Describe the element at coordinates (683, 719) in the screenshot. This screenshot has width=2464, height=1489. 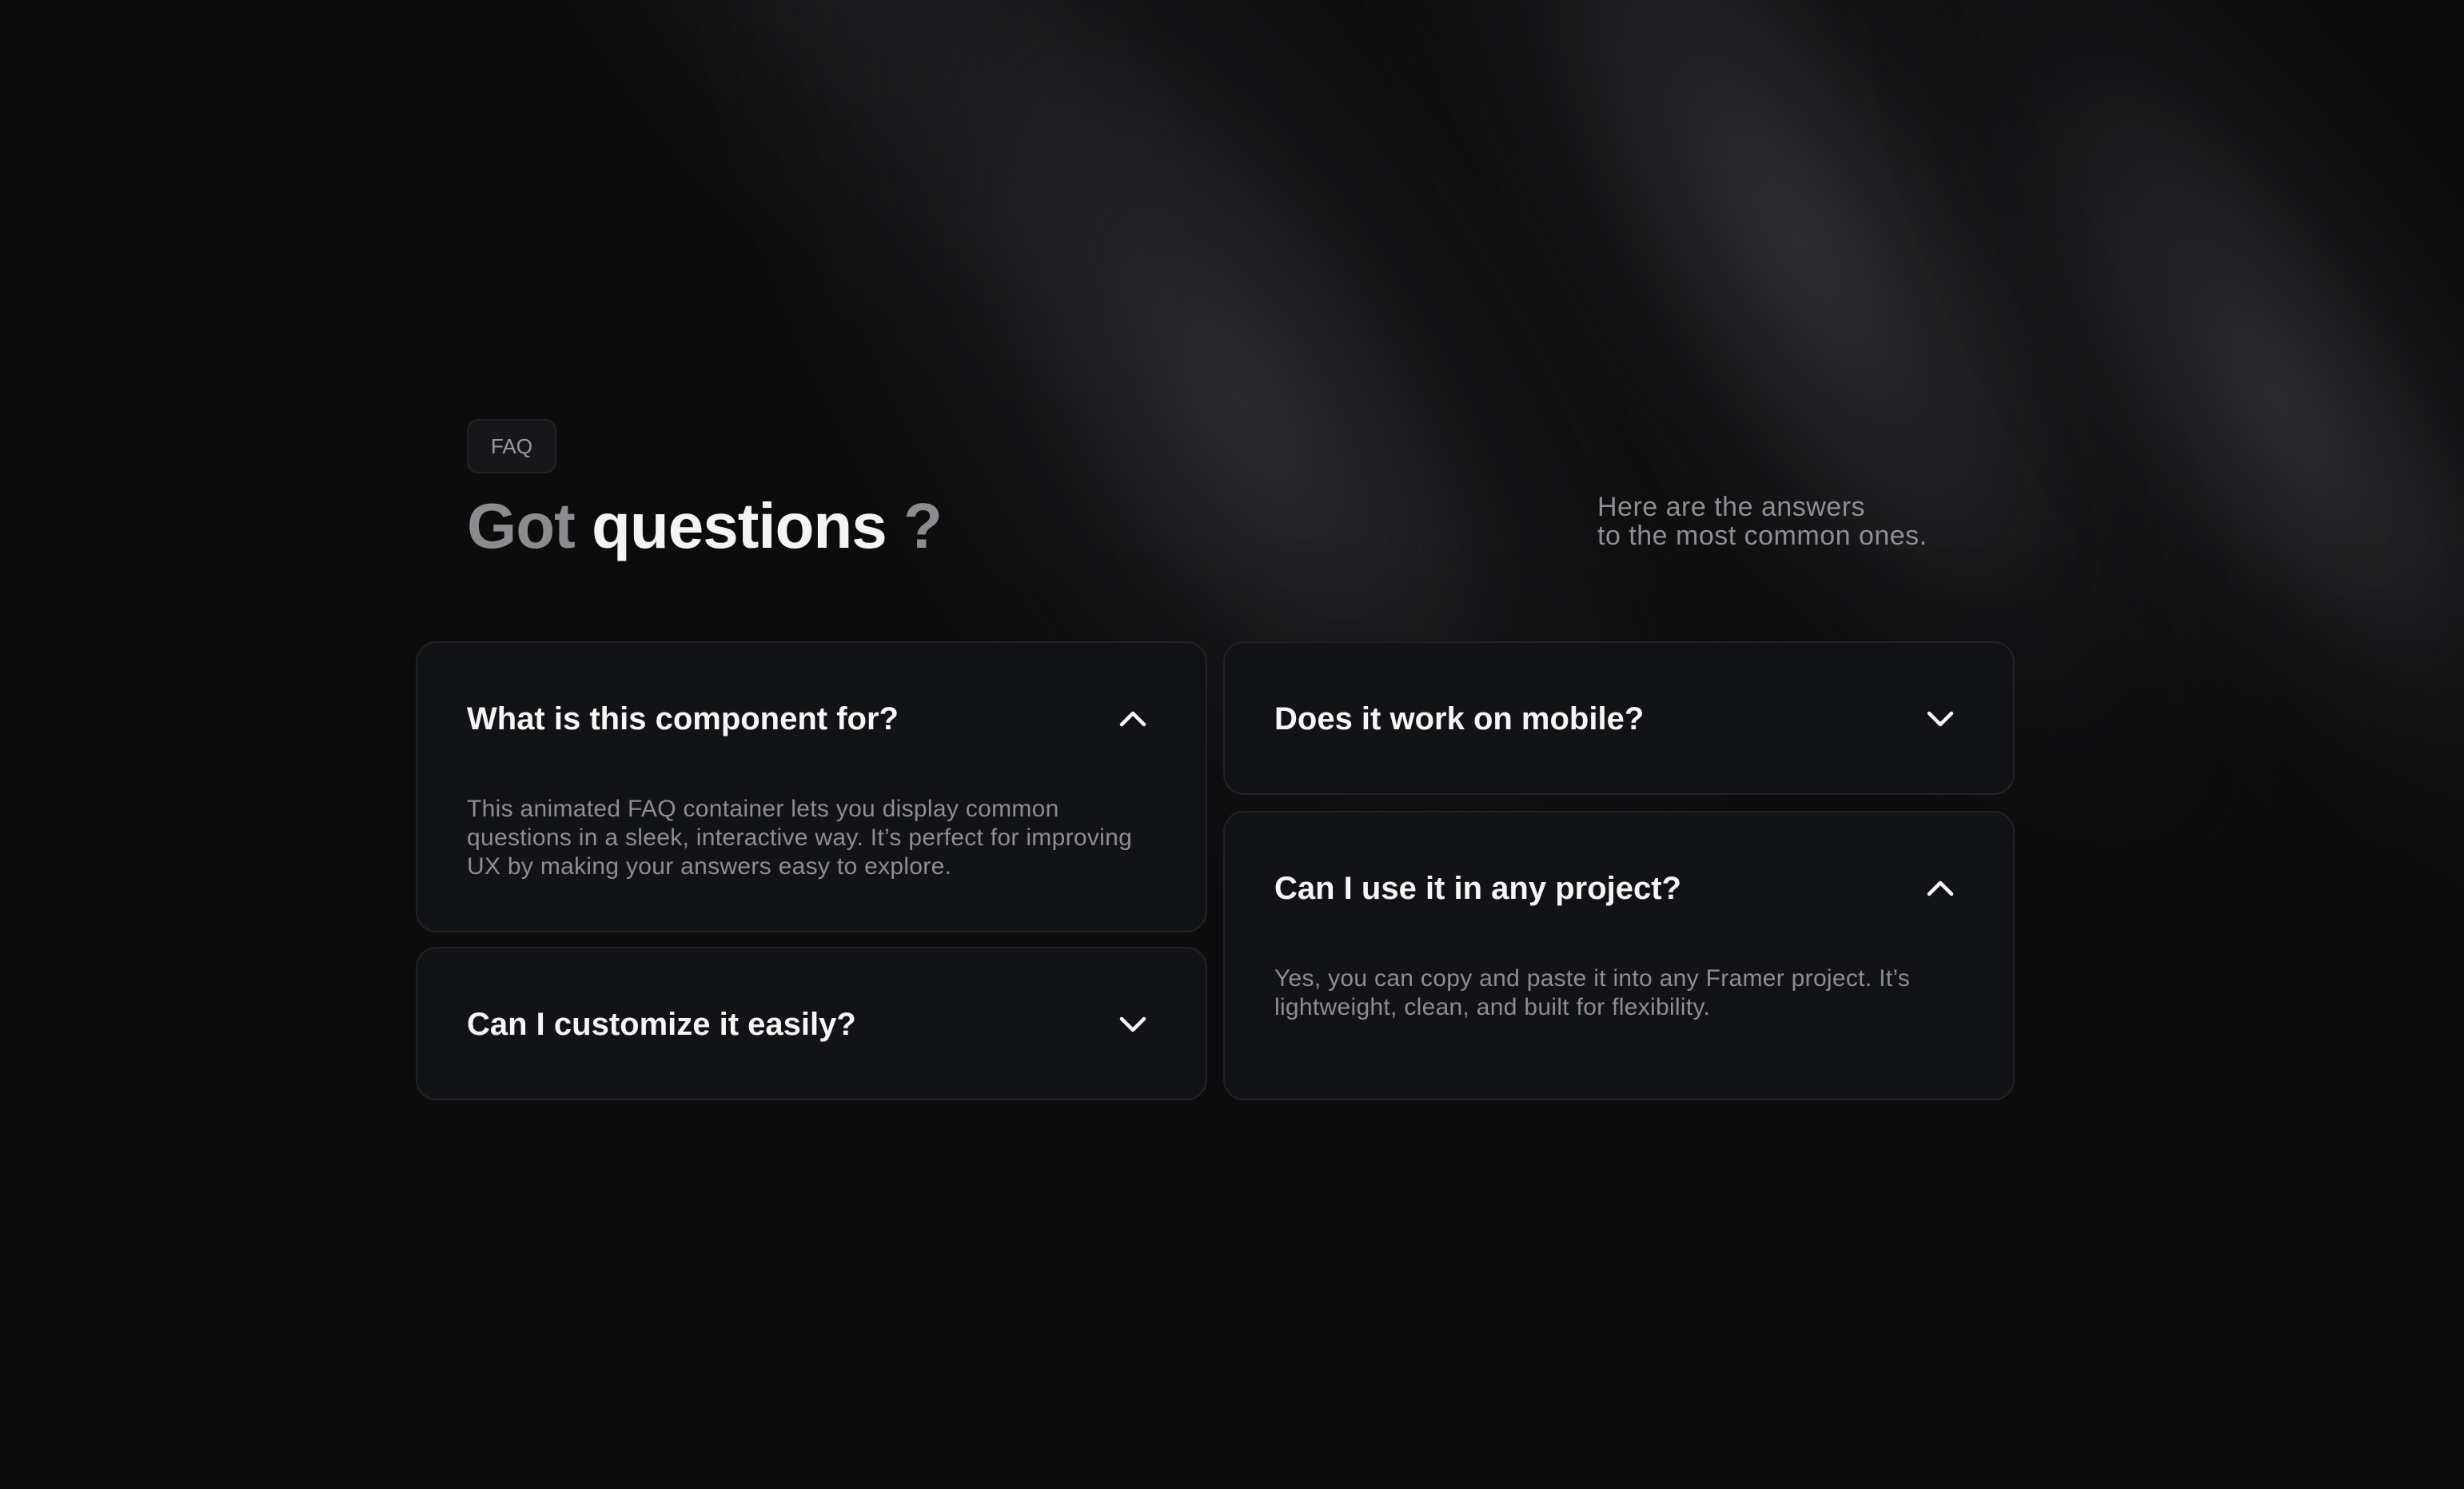
I see `faq-question: What is this component for?` at that location.